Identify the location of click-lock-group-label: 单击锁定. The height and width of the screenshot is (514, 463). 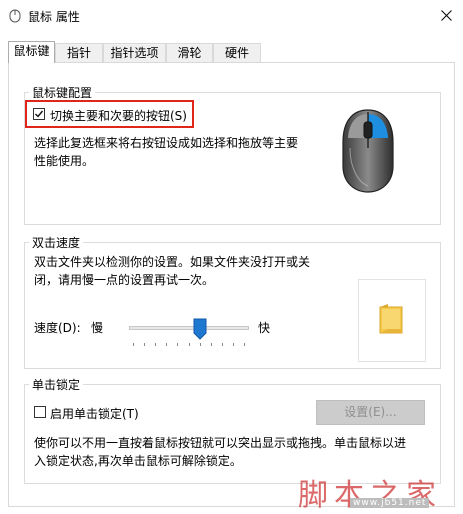
(56, 384).